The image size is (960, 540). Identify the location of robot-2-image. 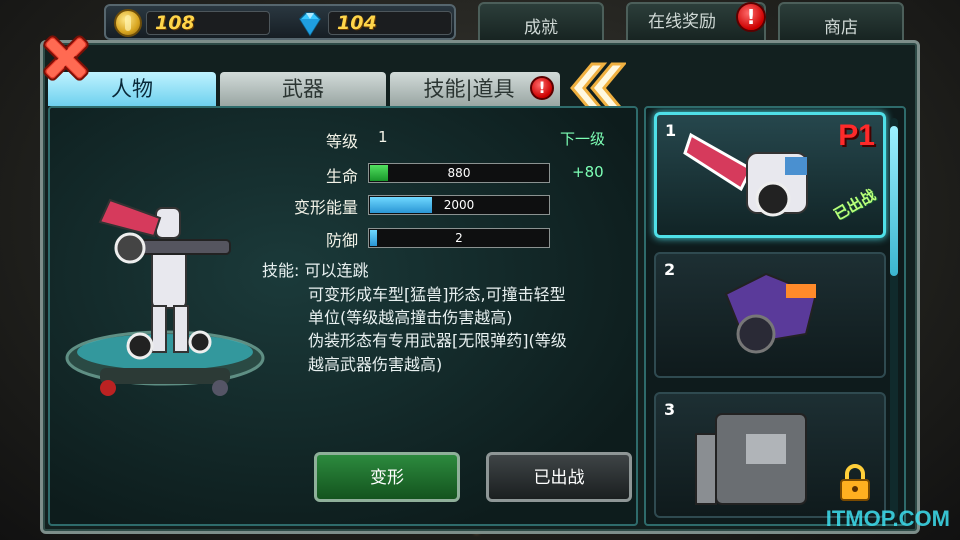
(771, 313).